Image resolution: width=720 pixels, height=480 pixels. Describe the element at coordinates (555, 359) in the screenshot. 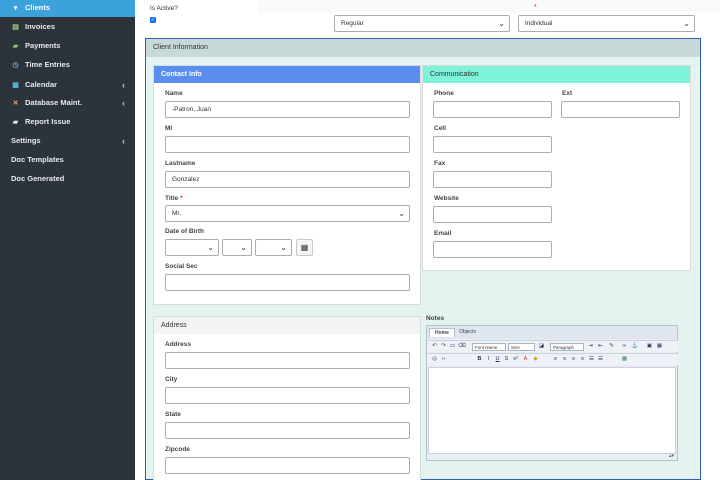

I see `align-left-icon: ≡` at that location.